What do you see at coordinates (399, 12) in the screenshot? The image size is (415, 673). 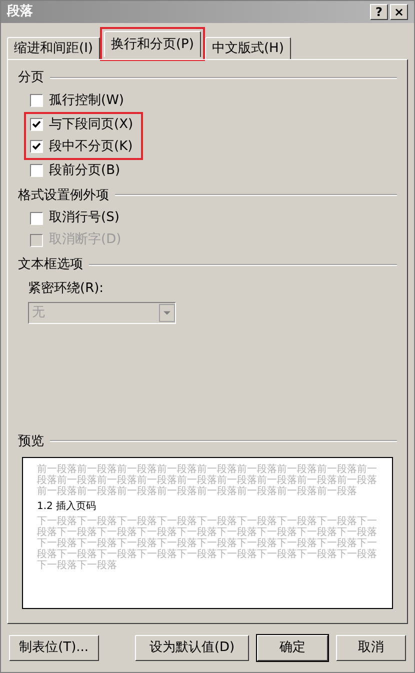 I see `close-button: ×` at bounding box center [399, 12].